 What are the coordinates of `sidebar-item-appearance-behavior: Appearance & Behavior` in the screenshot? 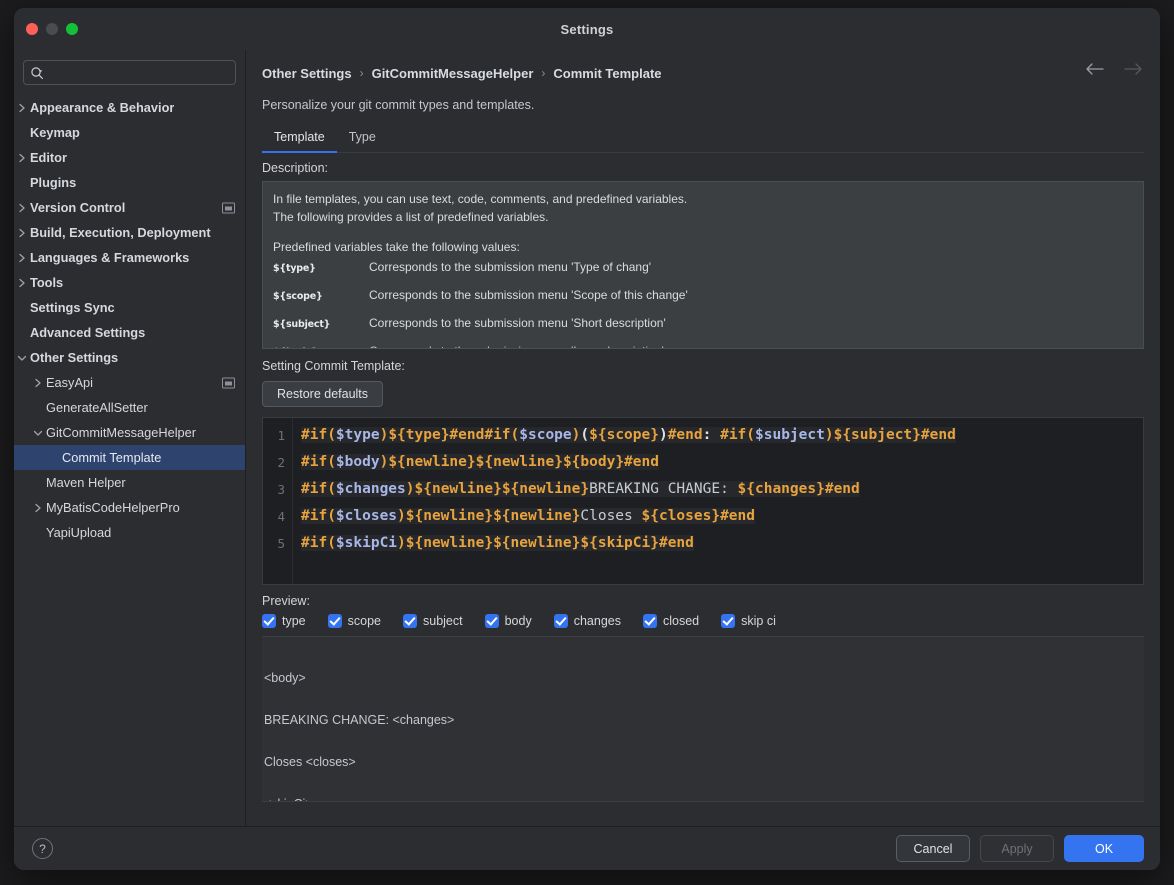 It's located at (129, 107).